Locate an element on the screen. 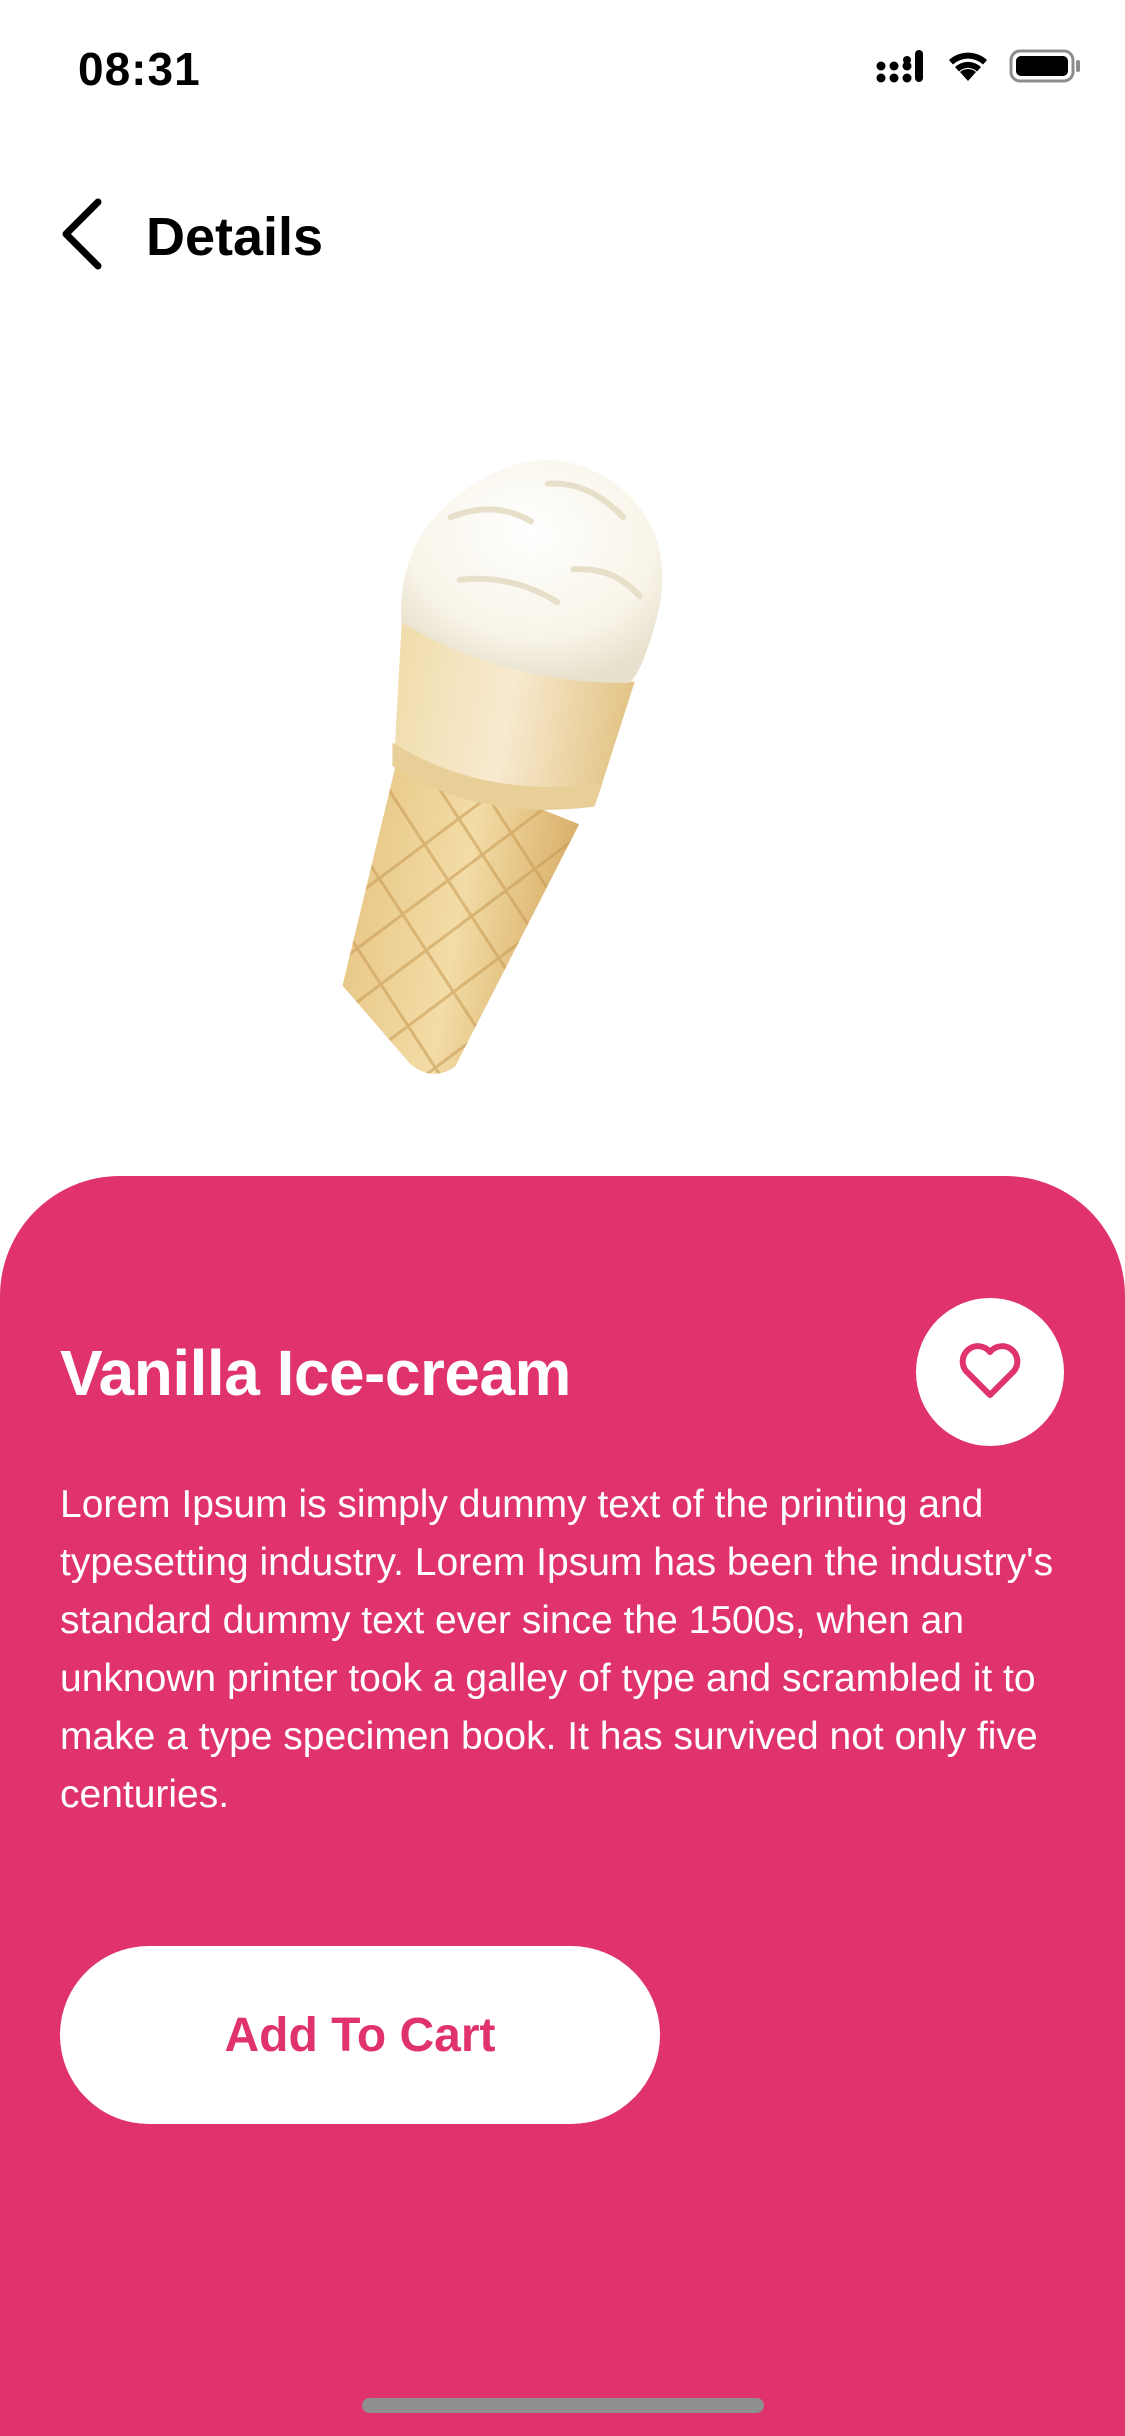 The height and width of the screenshot is (2436, 1125). status-time: 08:31 is located at coordinates (139, 69).